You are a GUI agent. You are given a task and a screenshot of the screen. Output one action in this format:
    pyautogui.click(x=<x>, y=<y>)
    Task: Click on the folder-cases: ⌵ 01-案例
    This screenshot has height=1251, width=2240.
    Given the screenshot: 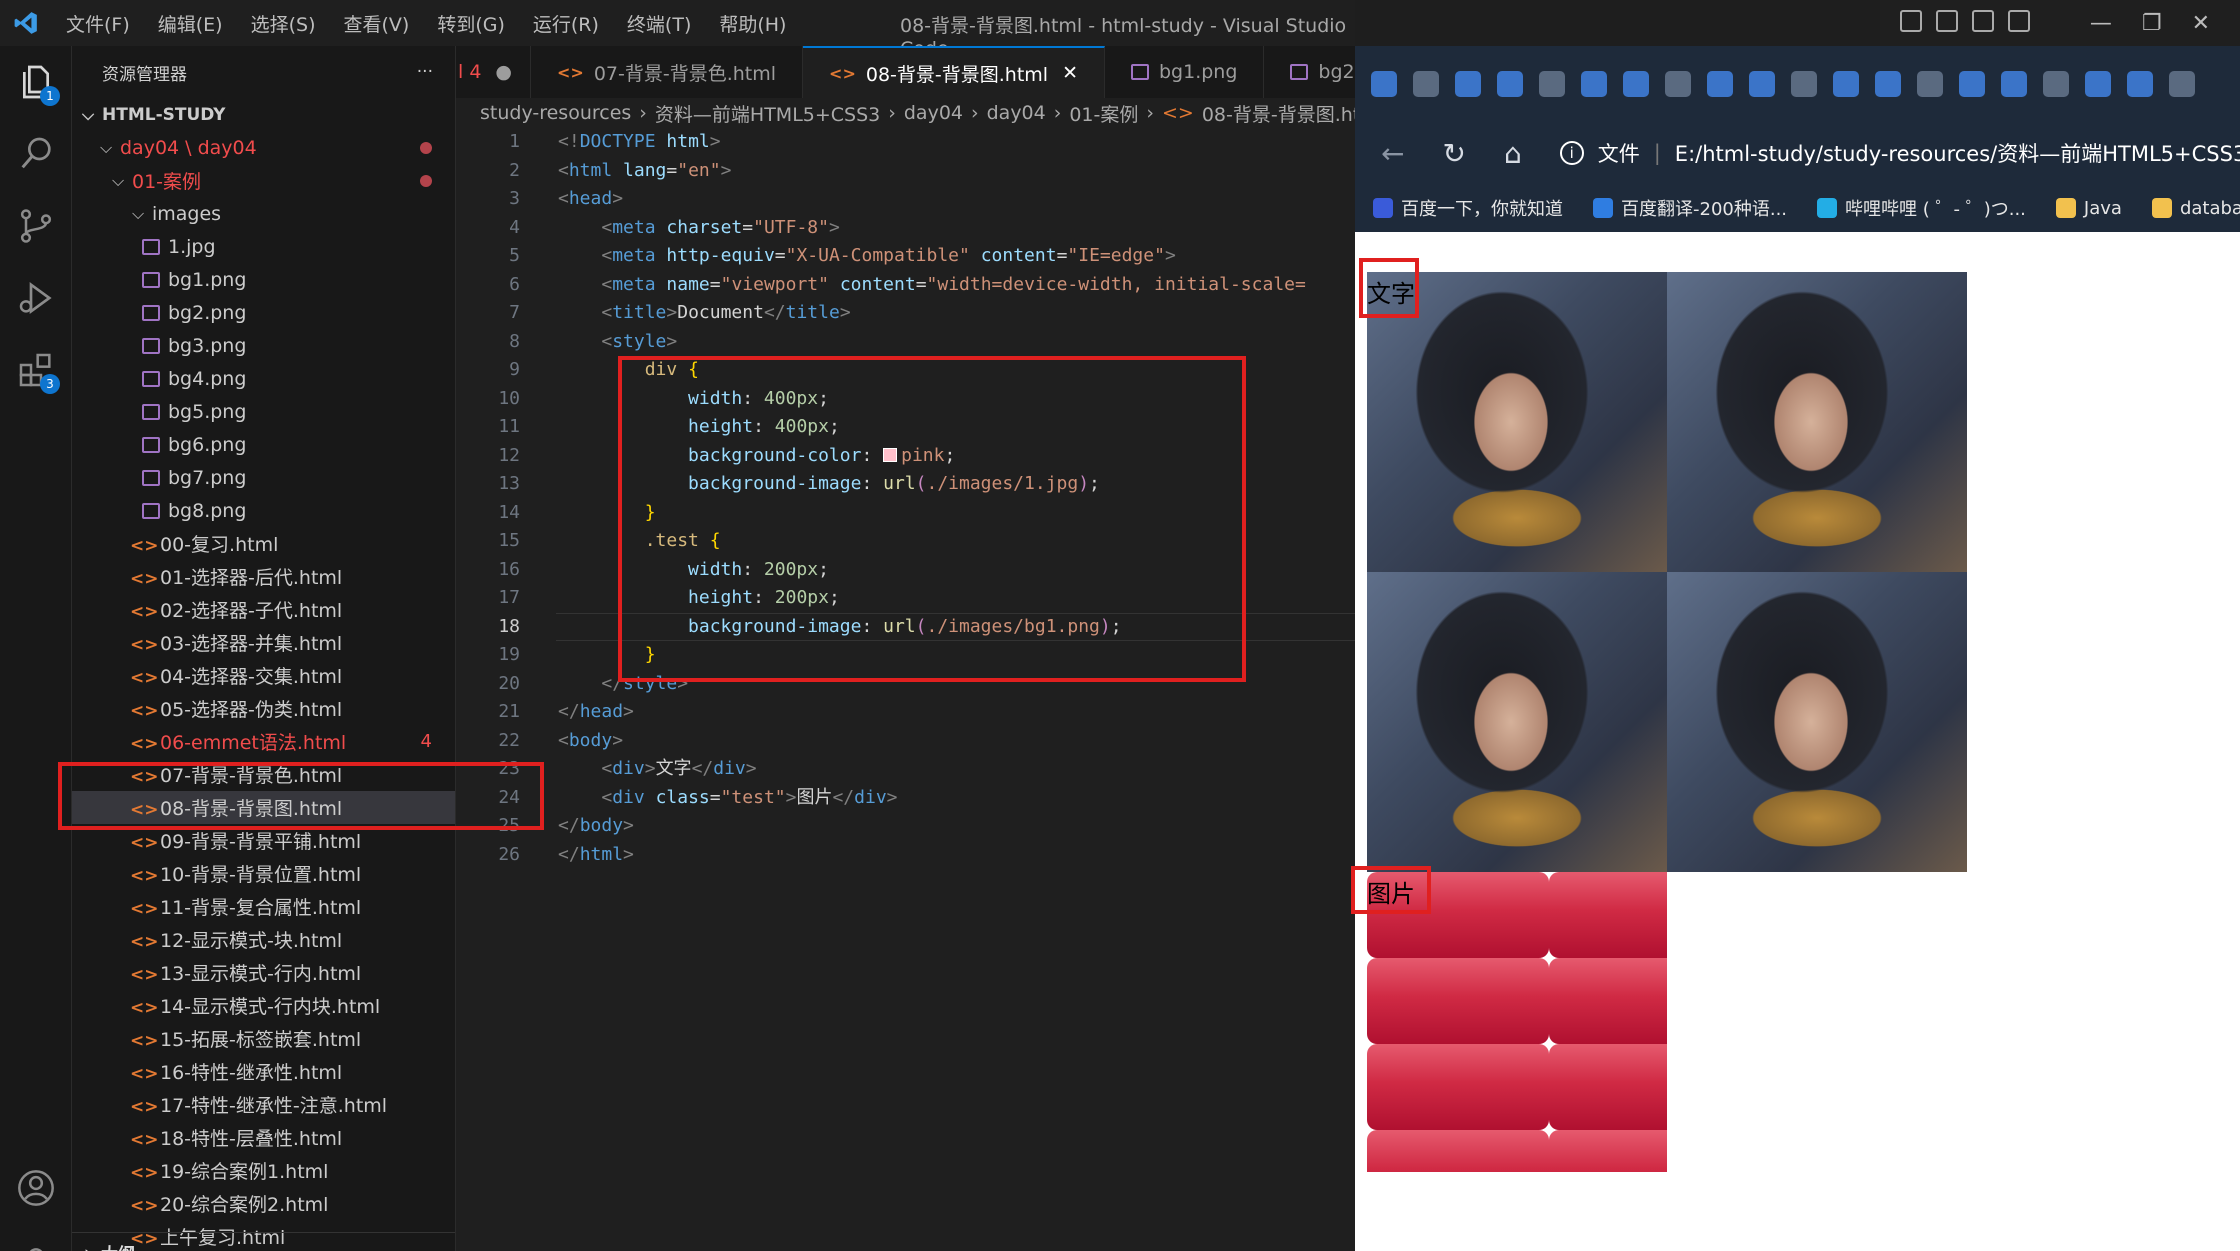 What is the action you would take?
    pyautogui.click(x=263, y=180)
    